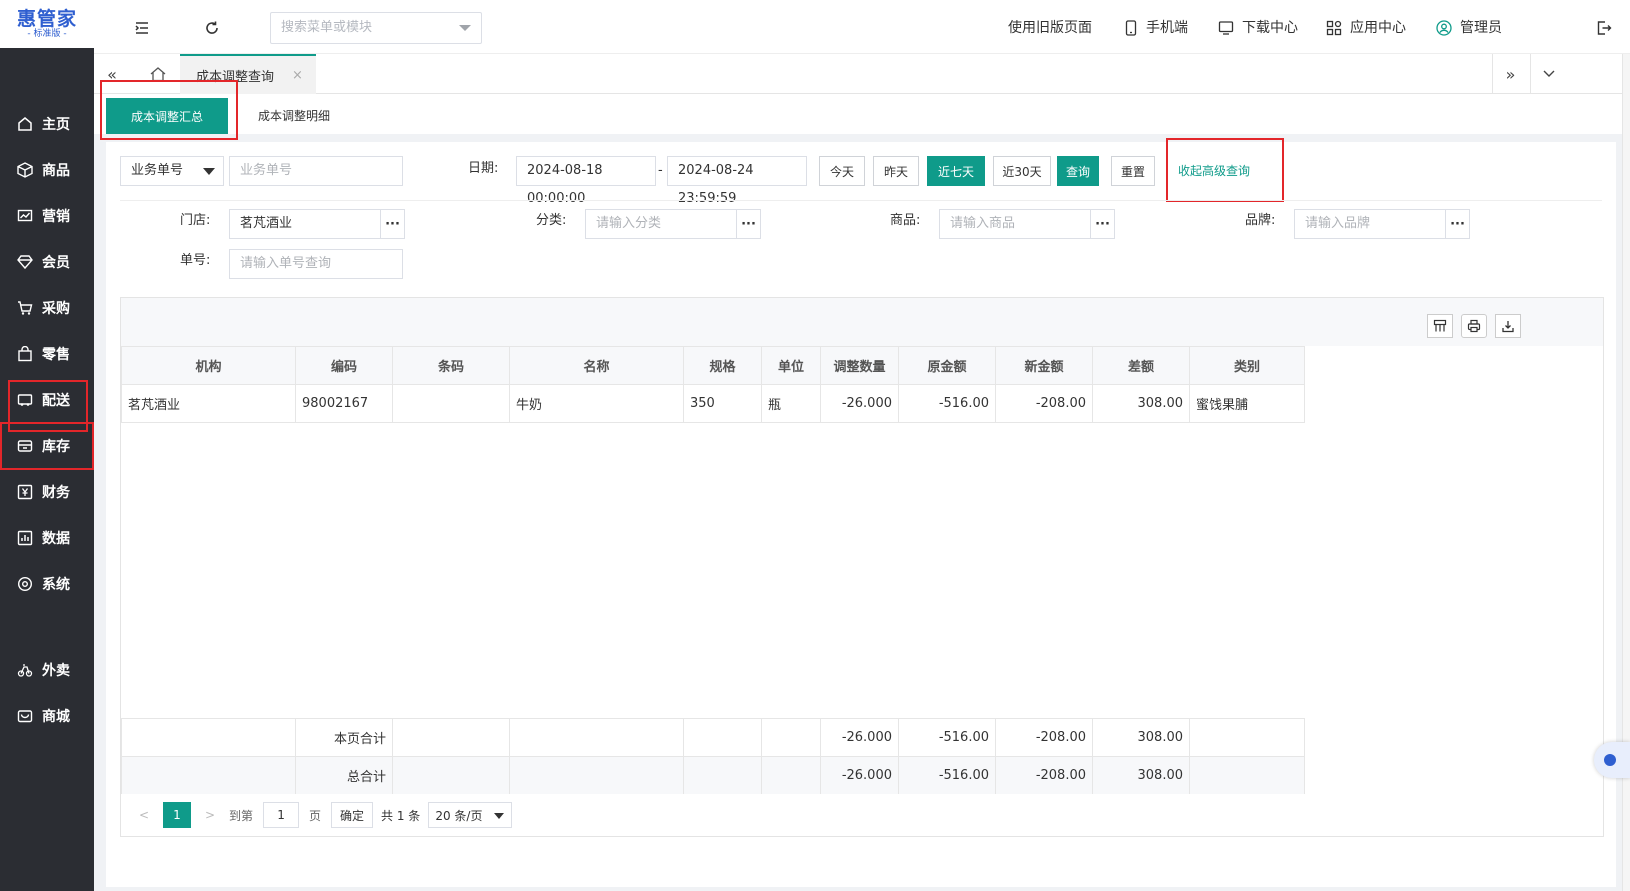  What do you see at coordinates (47, 492) in the screenshot?
I see `sidebar-item-finance: 财务` at bounding box center [47, 492].